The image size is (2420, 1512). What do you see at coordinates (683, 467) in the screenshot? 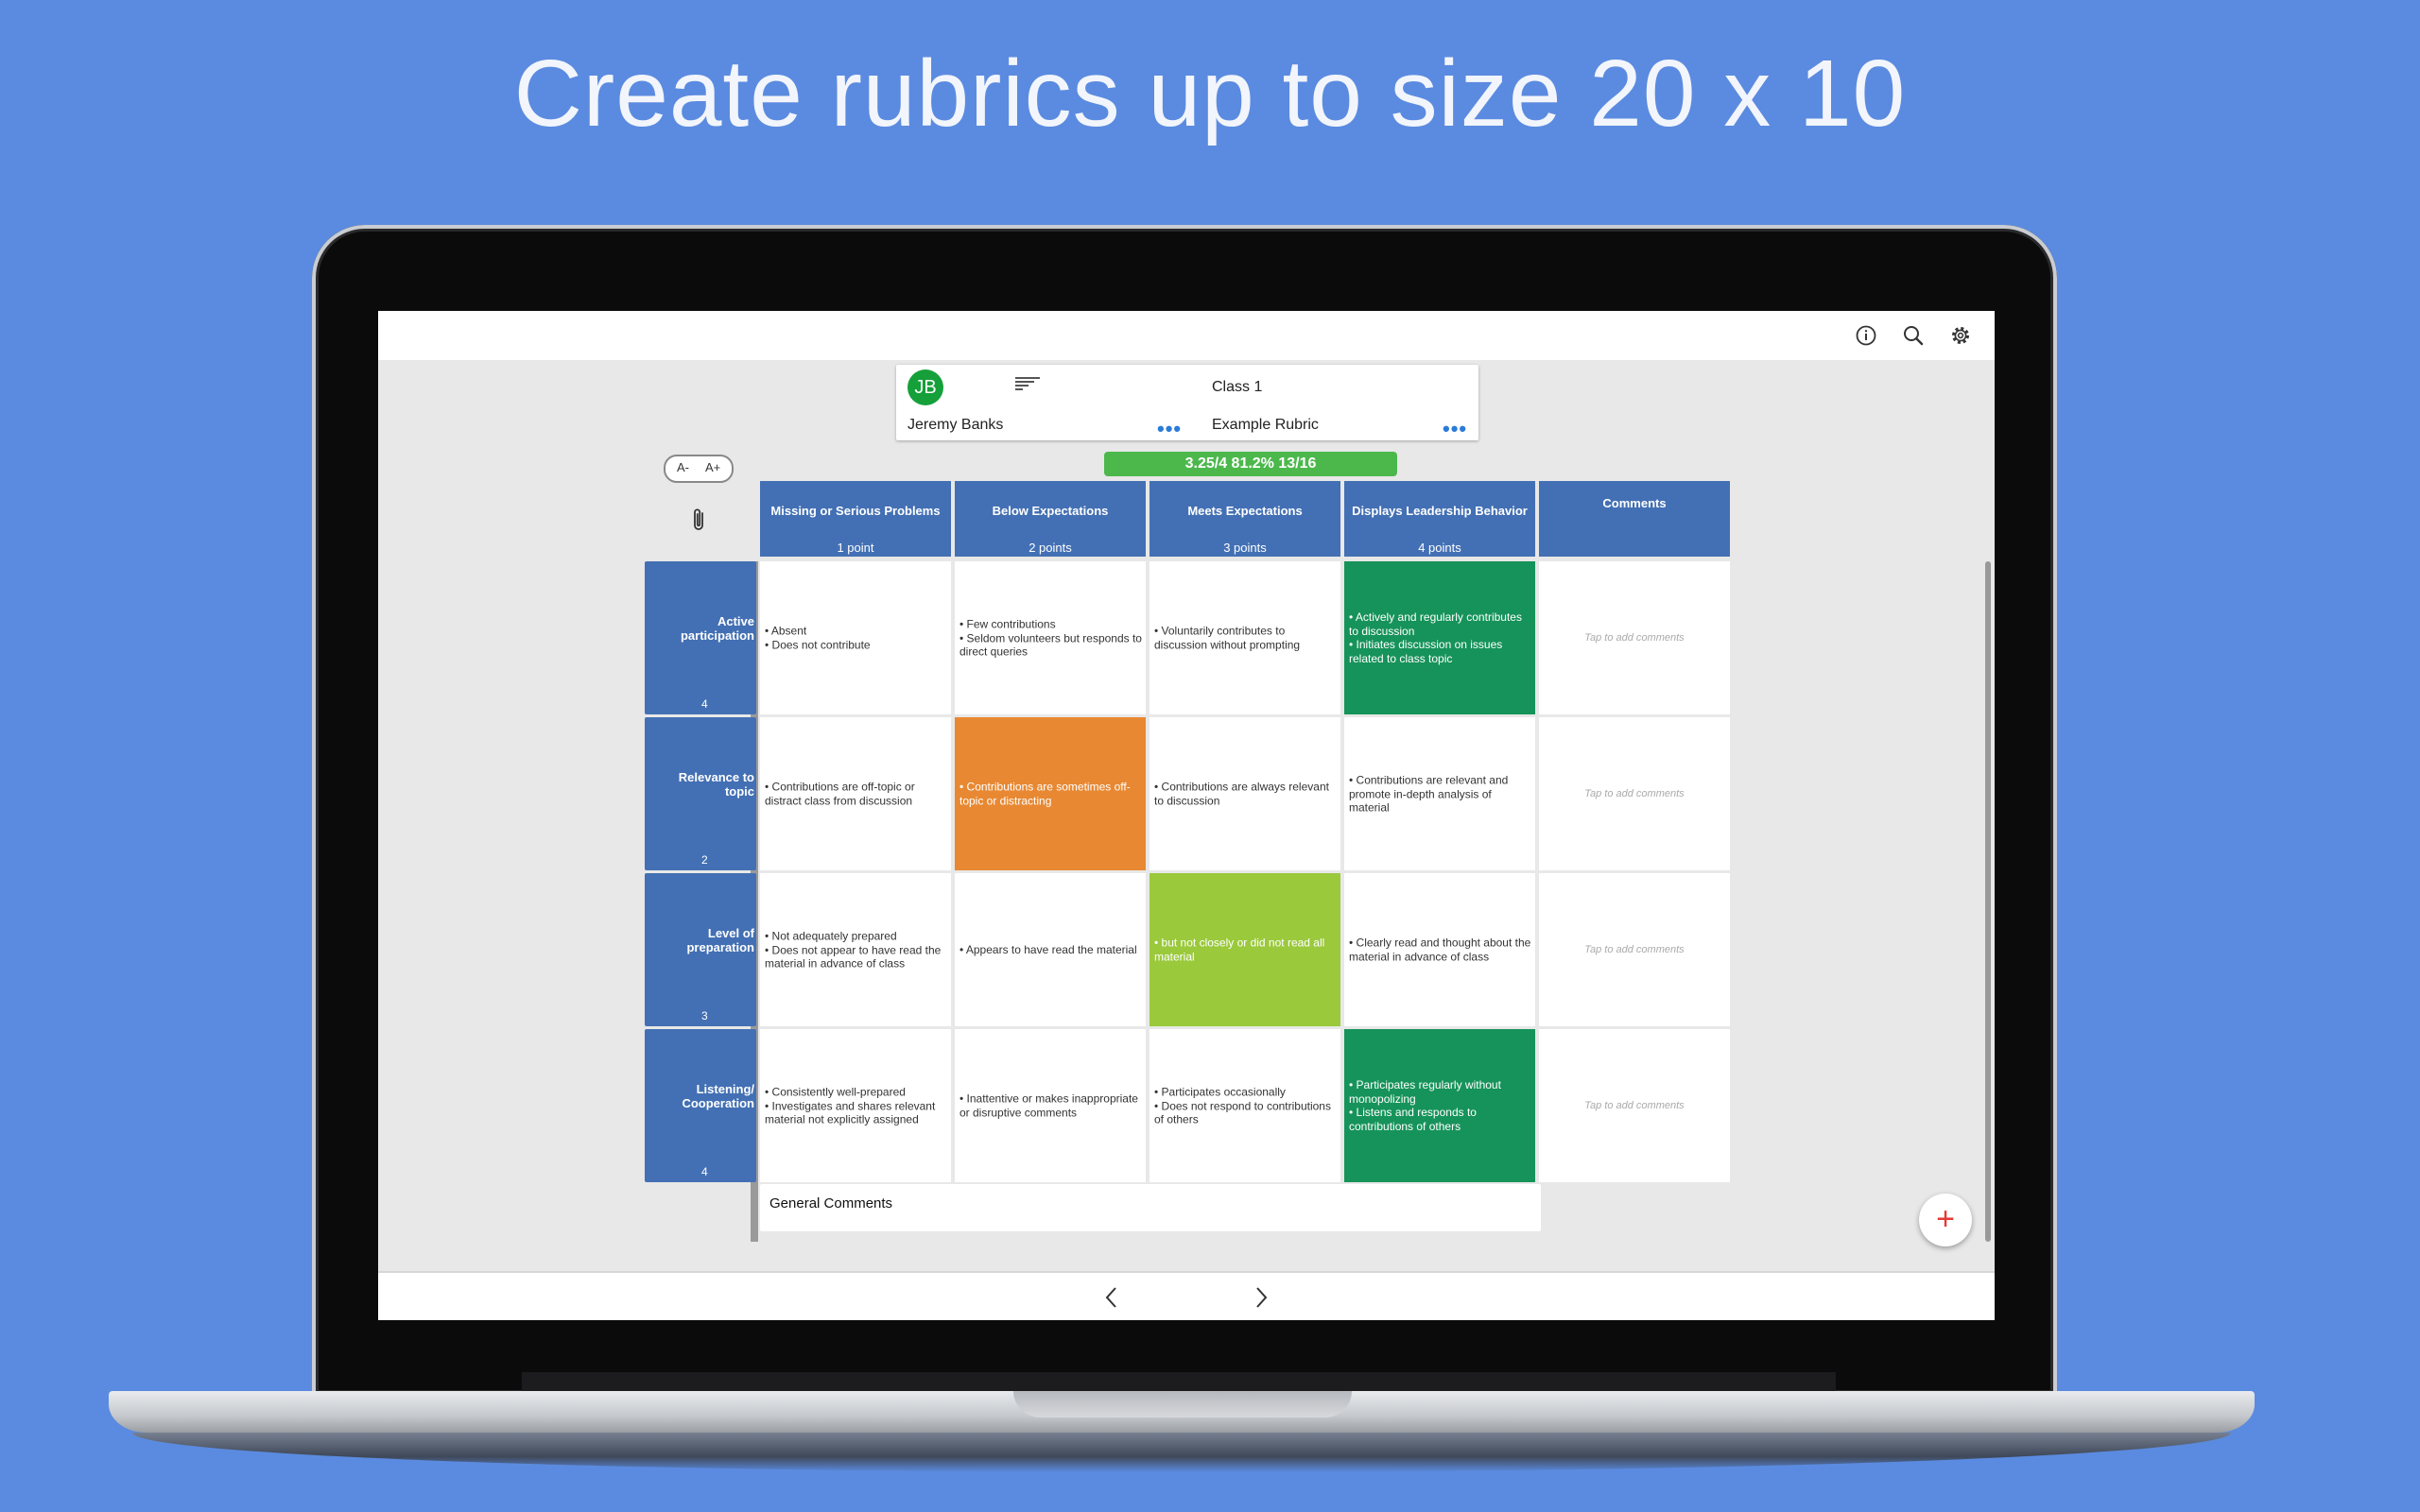
I see `font-decrease-button: A-` at bounding box center [683, 467].